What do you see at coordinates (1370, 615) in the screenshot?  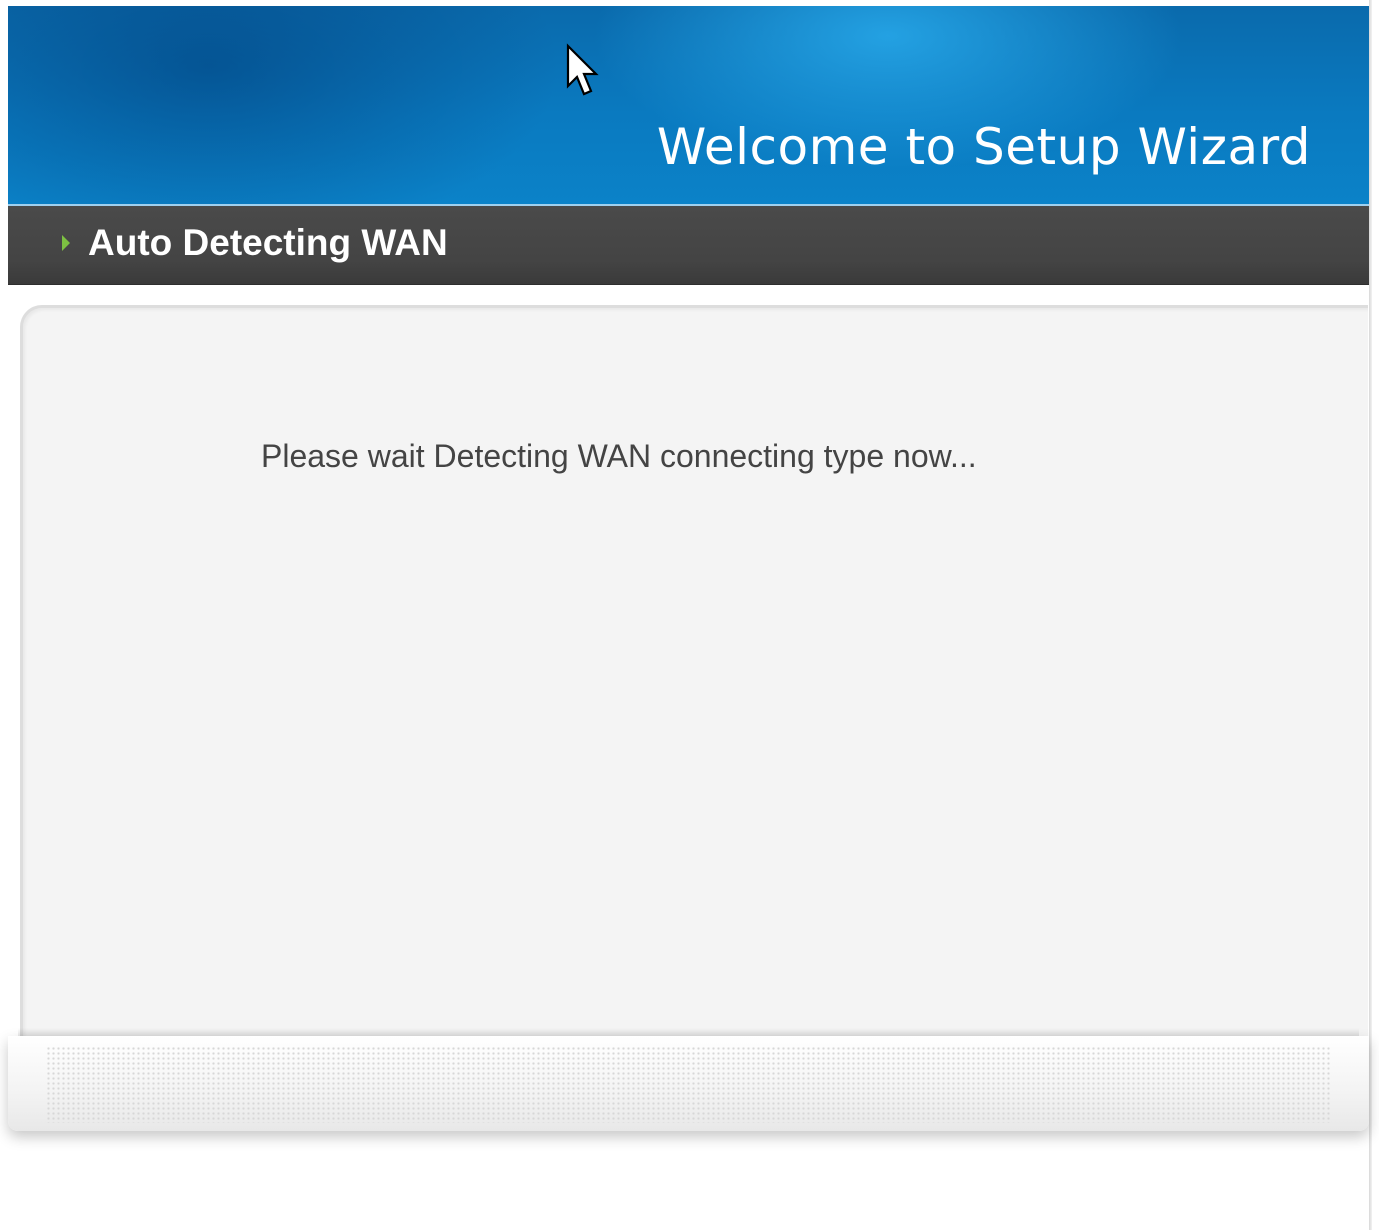 I see `window-right-edge` at bounding box center [1370, 615].